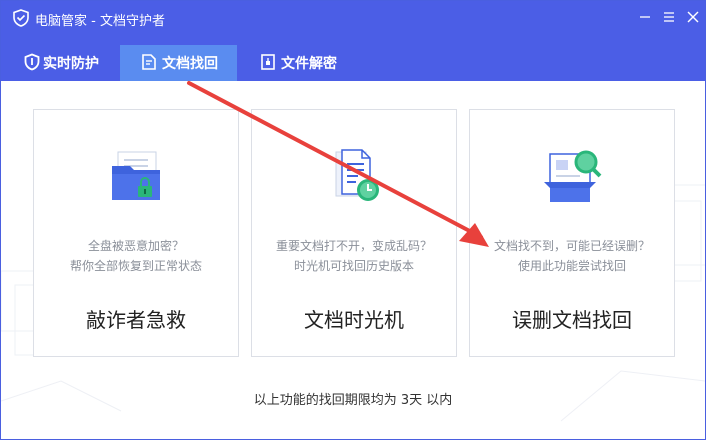 This screenshot has height=440, width=706. I want to click on close-icon, so click(693, 17).